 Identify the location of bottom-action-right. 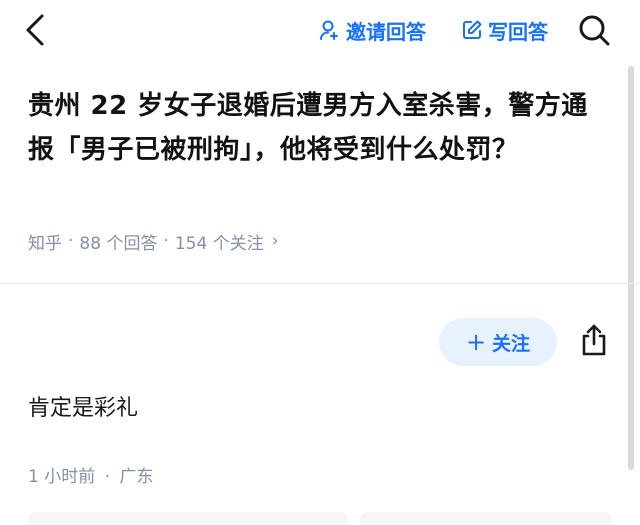
(486, 518).